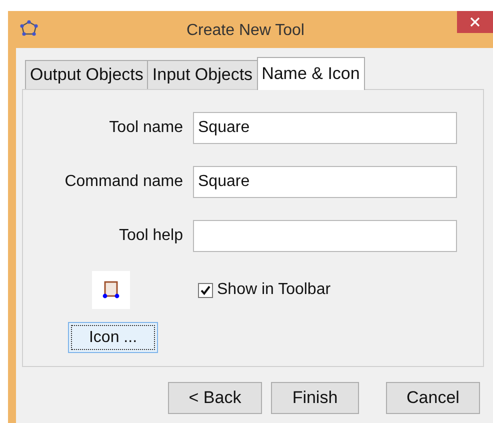 This screenshot has height=423, width=493. Describe the element at coordinates (215, 398) in the screenshot. I see `dialog-button: < Back` at that location.